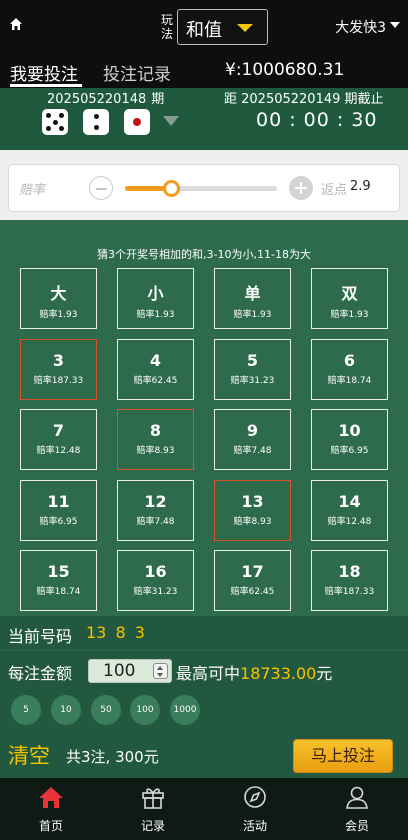 This screenshot has width=408, height=840. Describe the element at coordinates (155, 510) in the screenshot. I see `bet-cell: 12 赔率7.48` at that location.